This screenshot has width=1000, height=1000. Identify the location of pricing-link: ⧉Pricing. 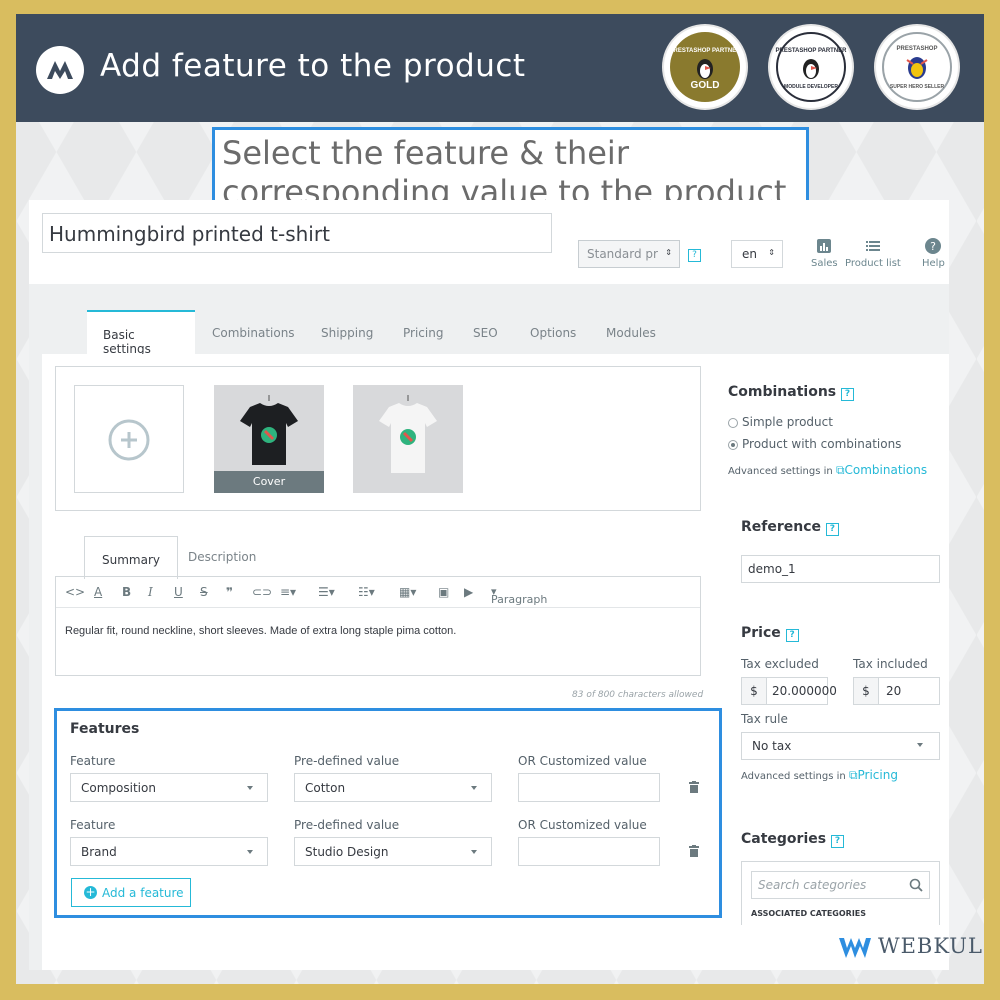
(873, 775).